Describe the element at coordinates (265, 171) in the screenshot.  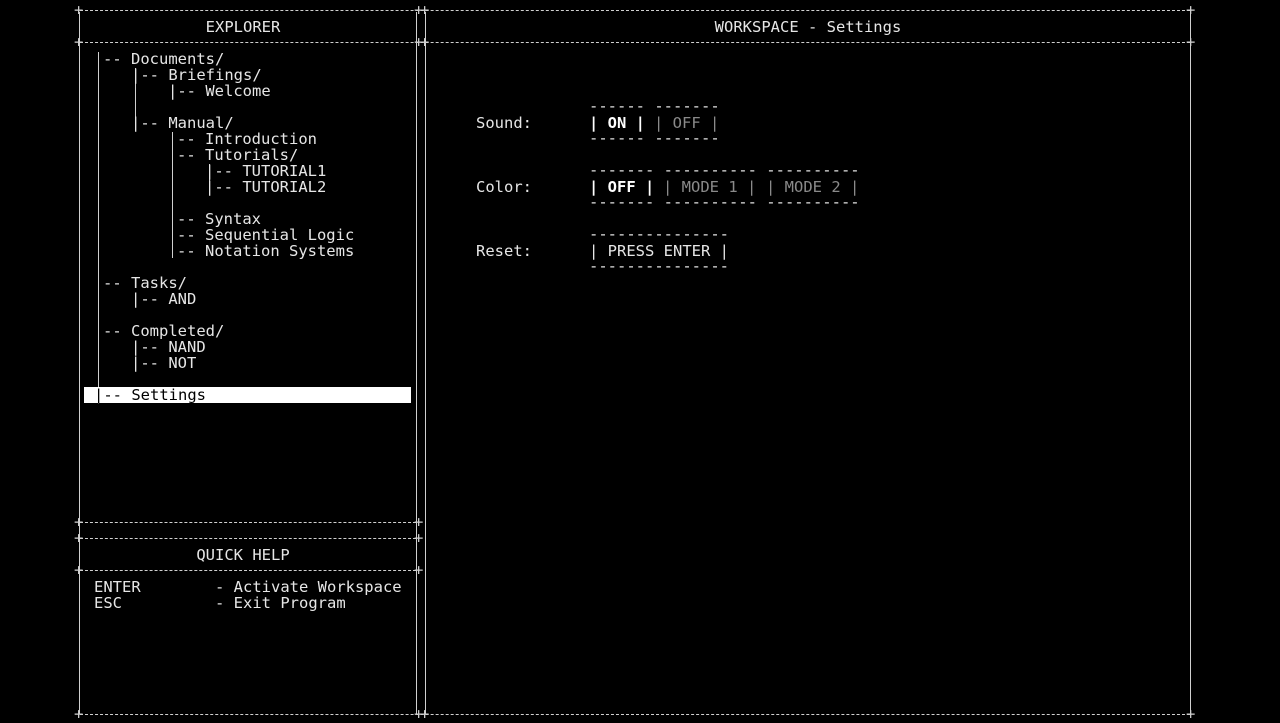
I see `tree-item-tutorial1: |-- TUTORIAL1` at that location.